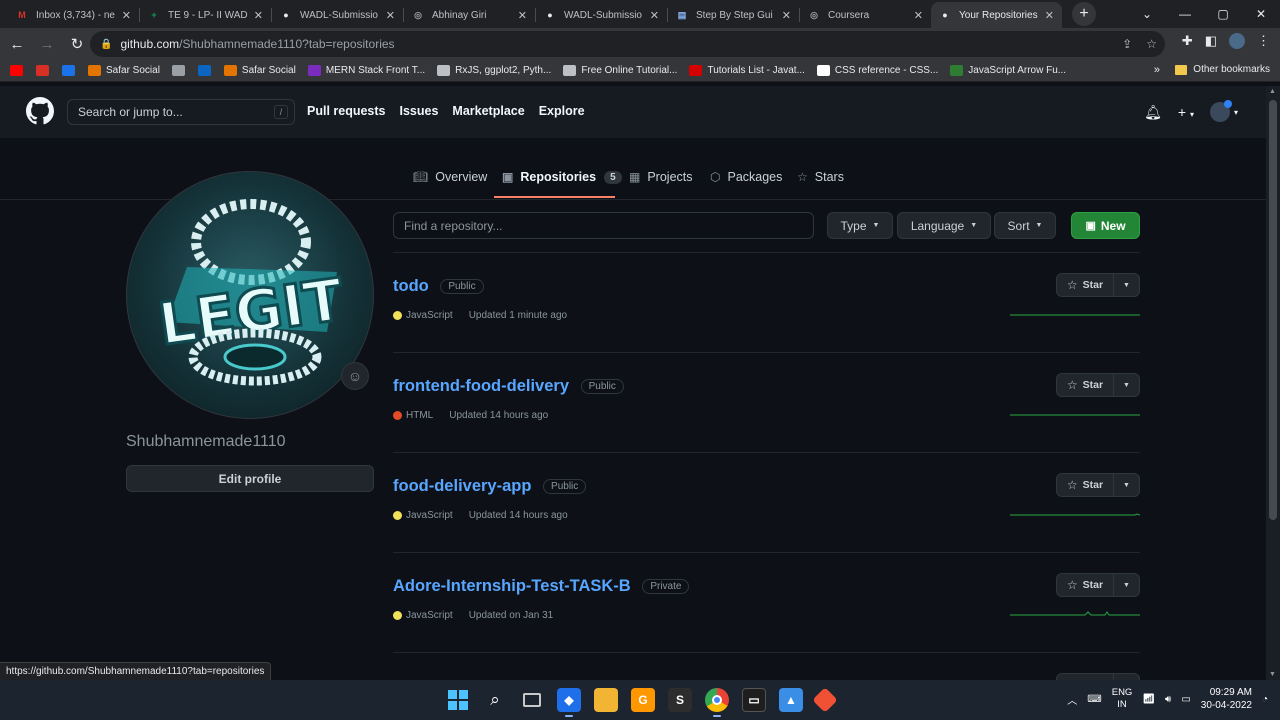 The width and height of the screenshot is (1280, 720). Describe the element at coordinates (1223, 14) in the screenshot. I see `maximize-button: ▢` at that location.